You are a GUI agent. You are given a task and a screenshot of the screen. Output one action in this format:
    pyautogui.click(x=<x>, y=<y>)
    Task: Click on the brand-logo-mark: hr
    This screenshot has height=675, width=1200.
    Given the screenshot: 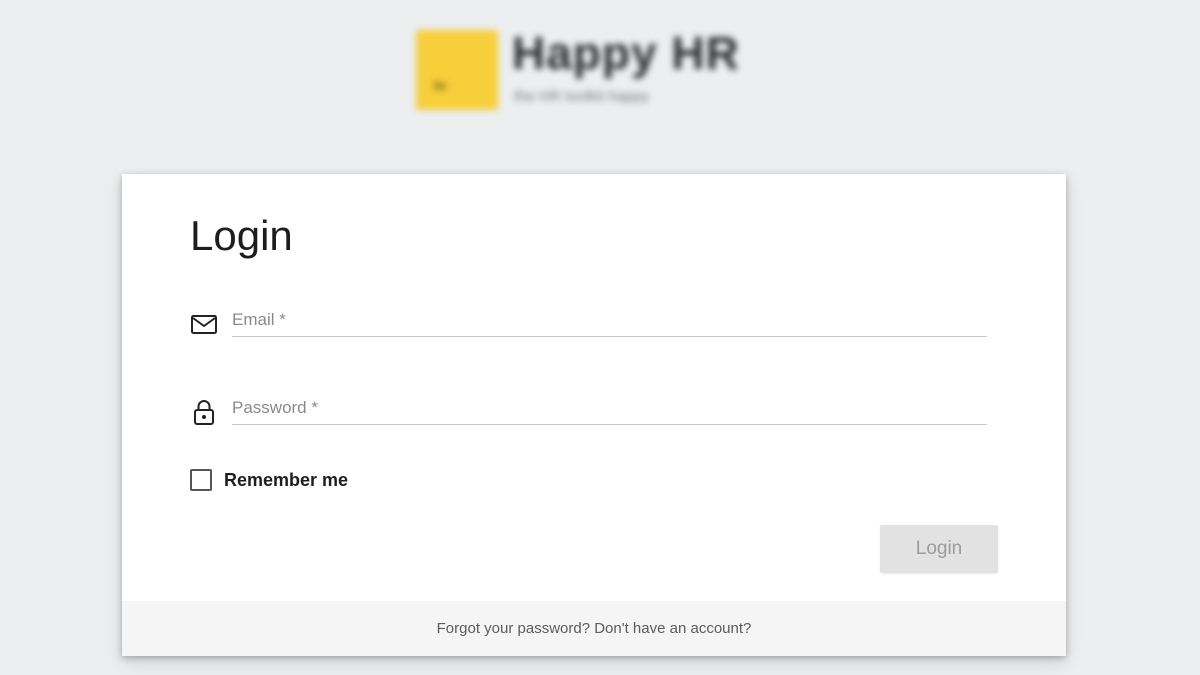 What is the action you would take?
    pyautogui.click(x=457, y=70)
    